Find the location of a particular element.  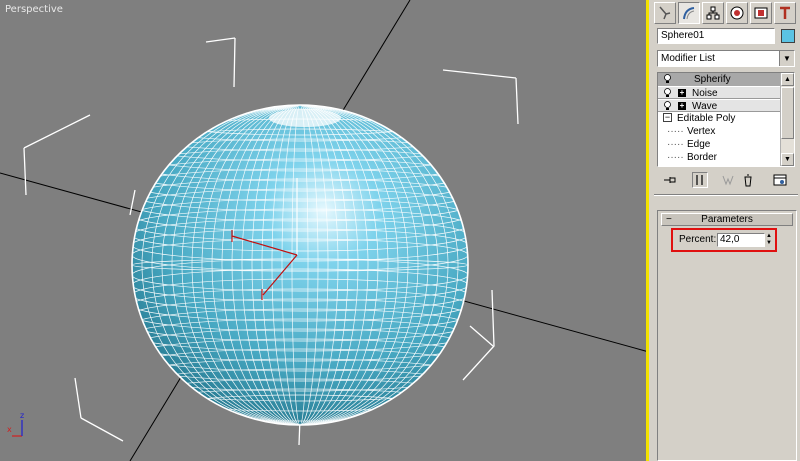

stack-item-noise: + Noise is located at coordinates (720, 92).